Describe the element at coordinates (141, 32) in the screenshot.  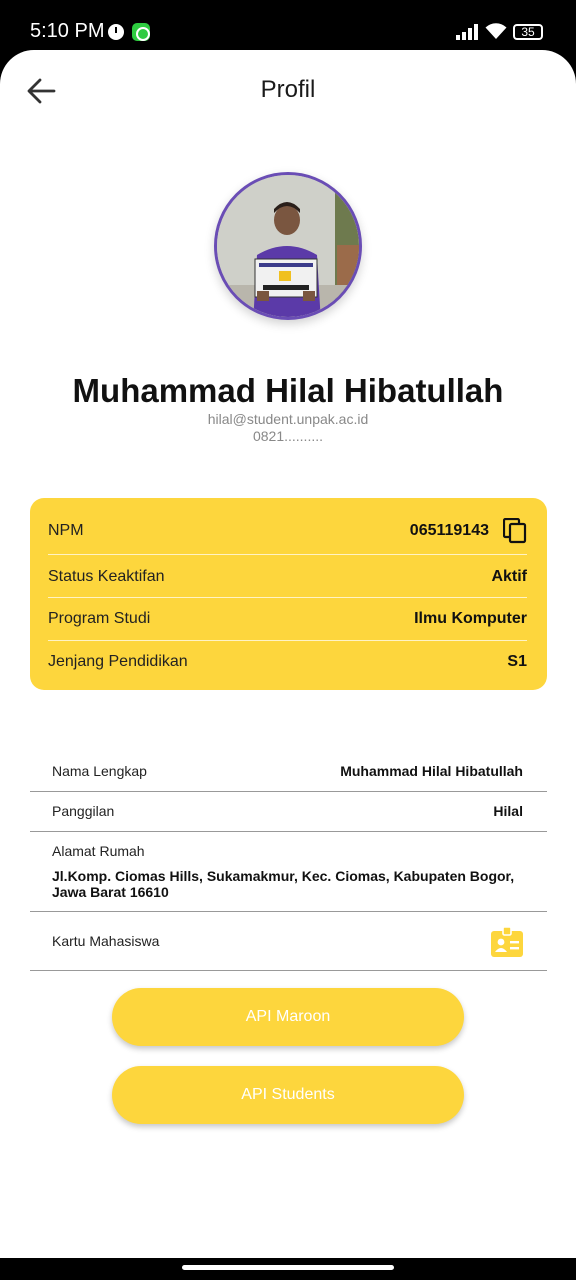
I see `whatsapp-icon` at that location.